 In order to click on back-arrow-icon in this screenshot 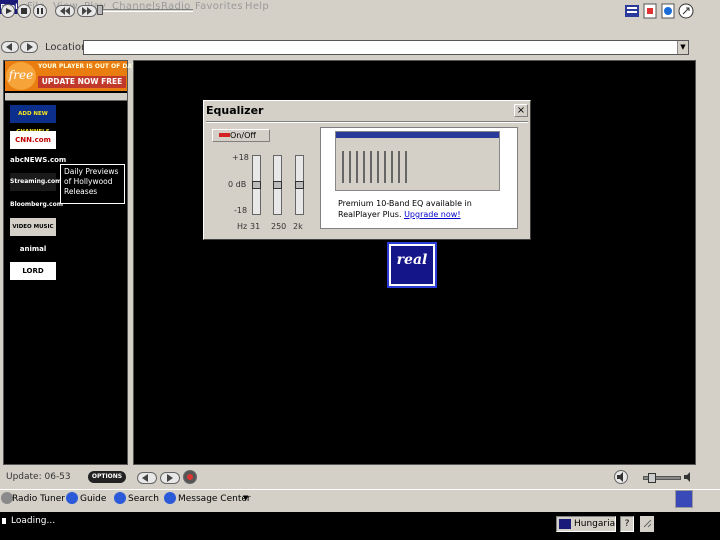, I will do `click(9, 47)`.